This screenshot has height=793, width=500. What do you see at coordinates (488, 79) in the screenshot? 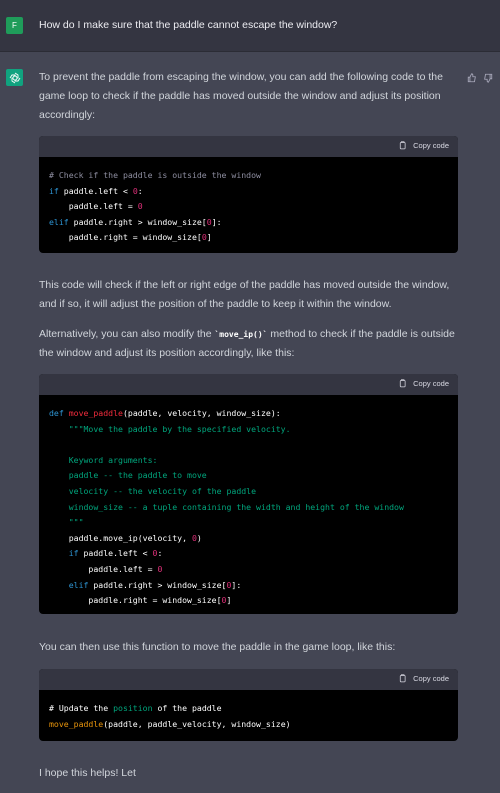
I see `thumbs-down-icon` at bounding box center [488, 79].